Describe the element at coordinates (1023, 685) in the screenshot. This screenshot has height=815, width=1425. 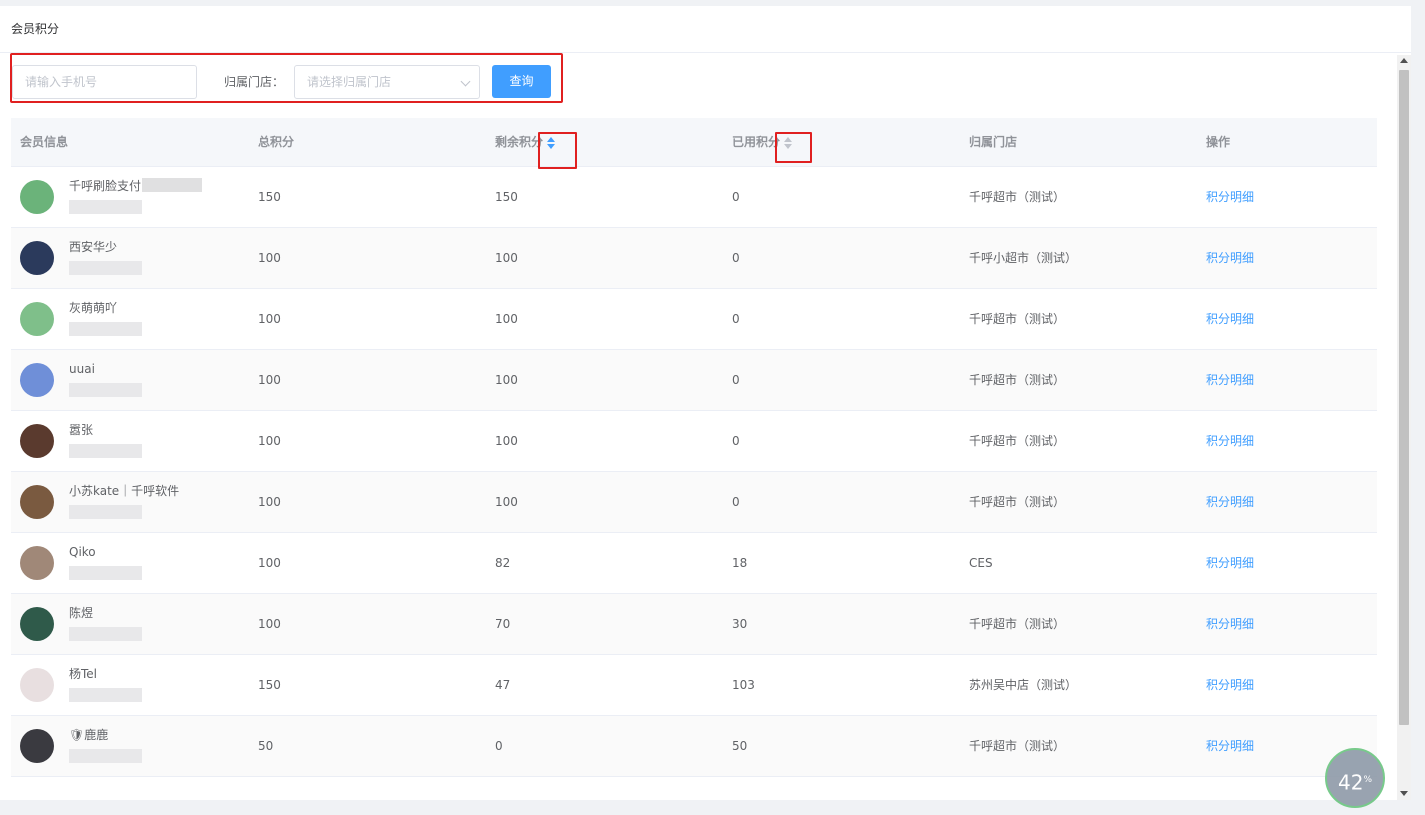
I see `member-store: 苏州吴中店（测试）` at that location.